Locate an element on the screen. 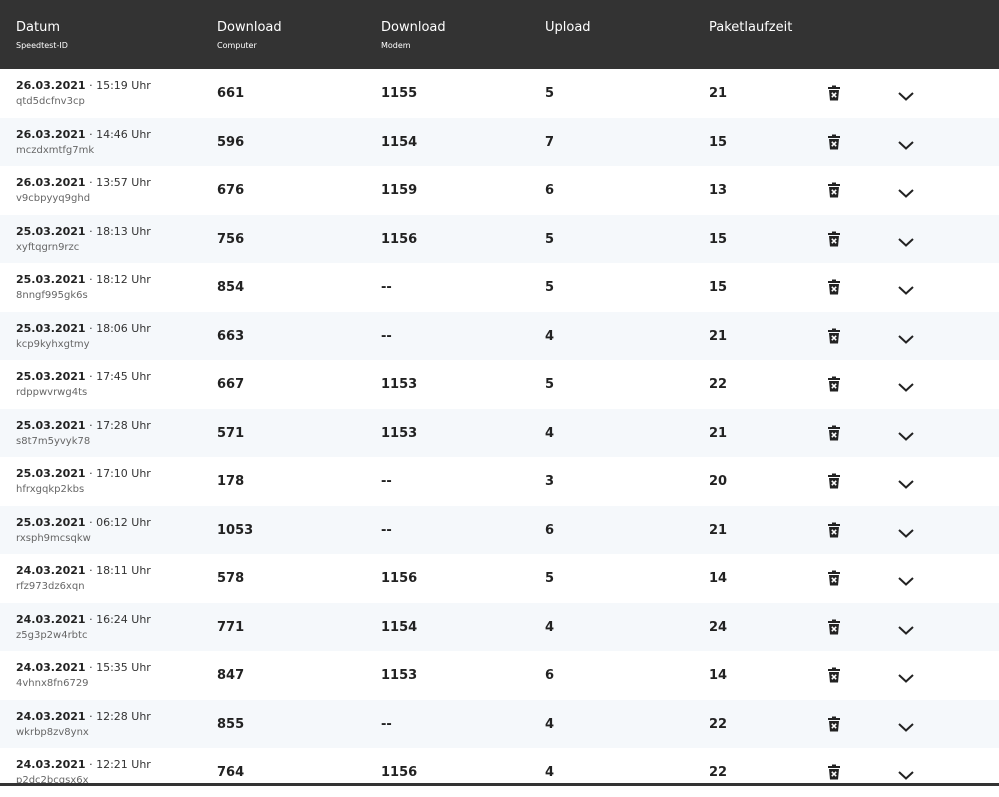  header-datum-sublabel: Speedtest-ID is located at coordinates (42, 45).